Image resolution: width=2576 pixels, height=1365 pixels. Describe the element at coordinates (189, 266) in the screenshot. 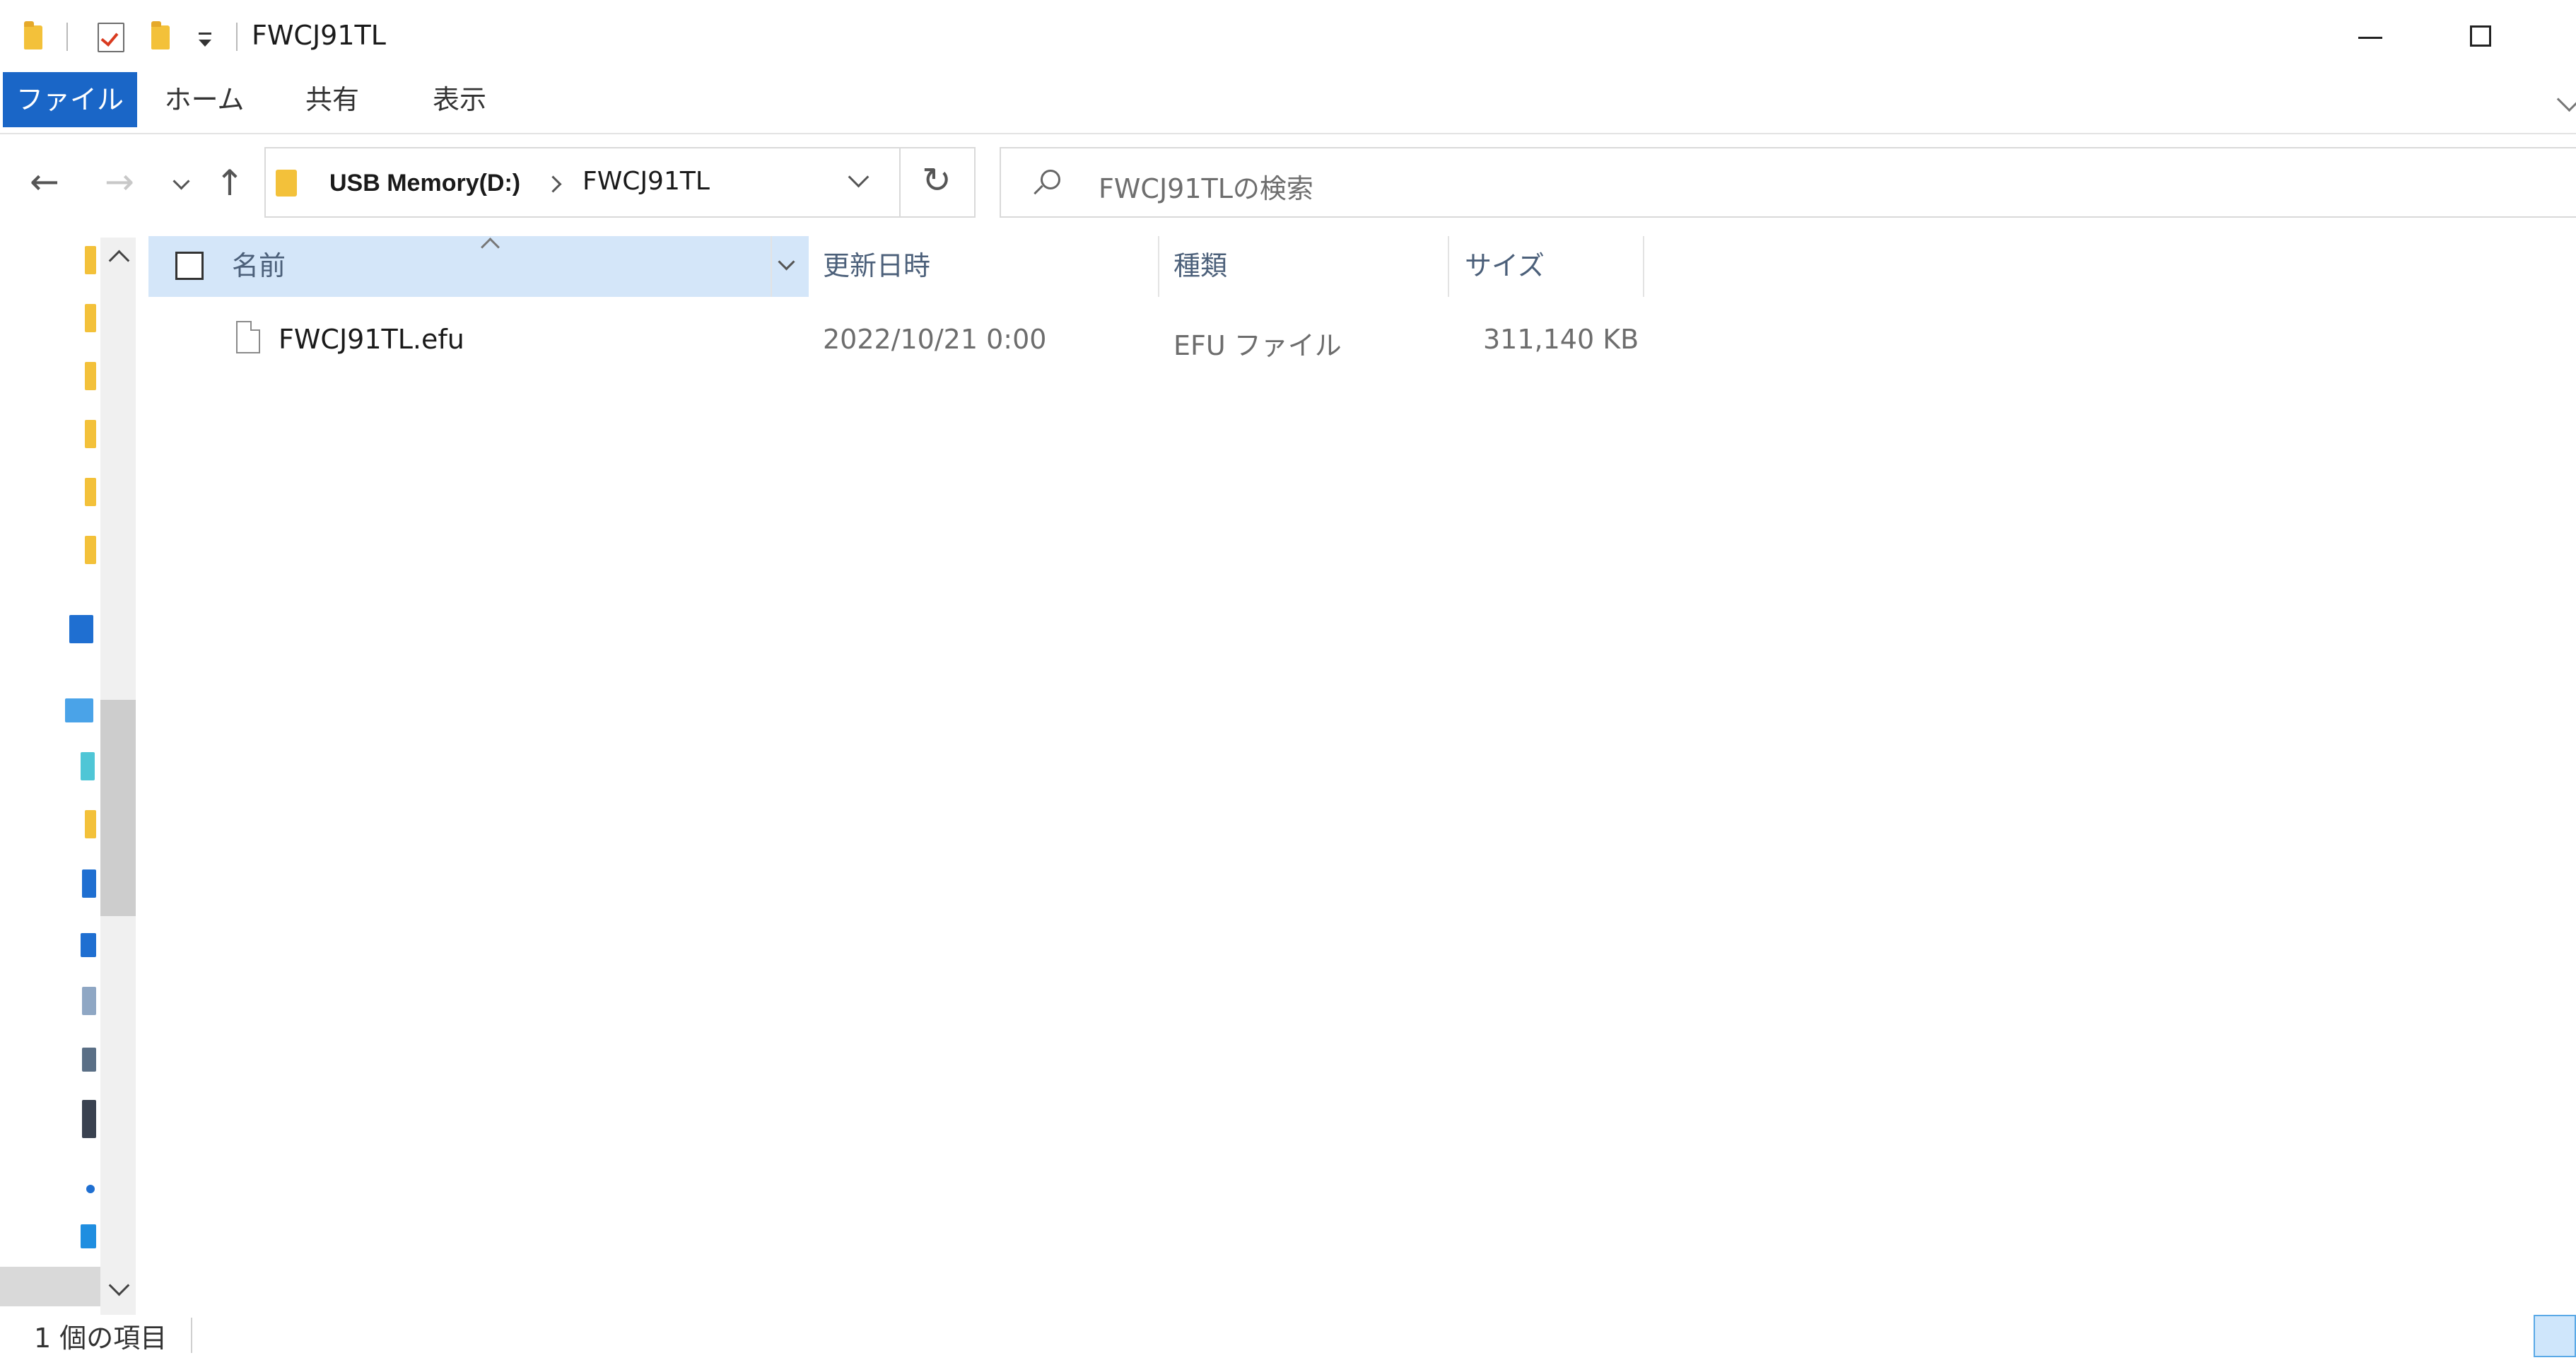

I see `select-all-checkbox` at that location.